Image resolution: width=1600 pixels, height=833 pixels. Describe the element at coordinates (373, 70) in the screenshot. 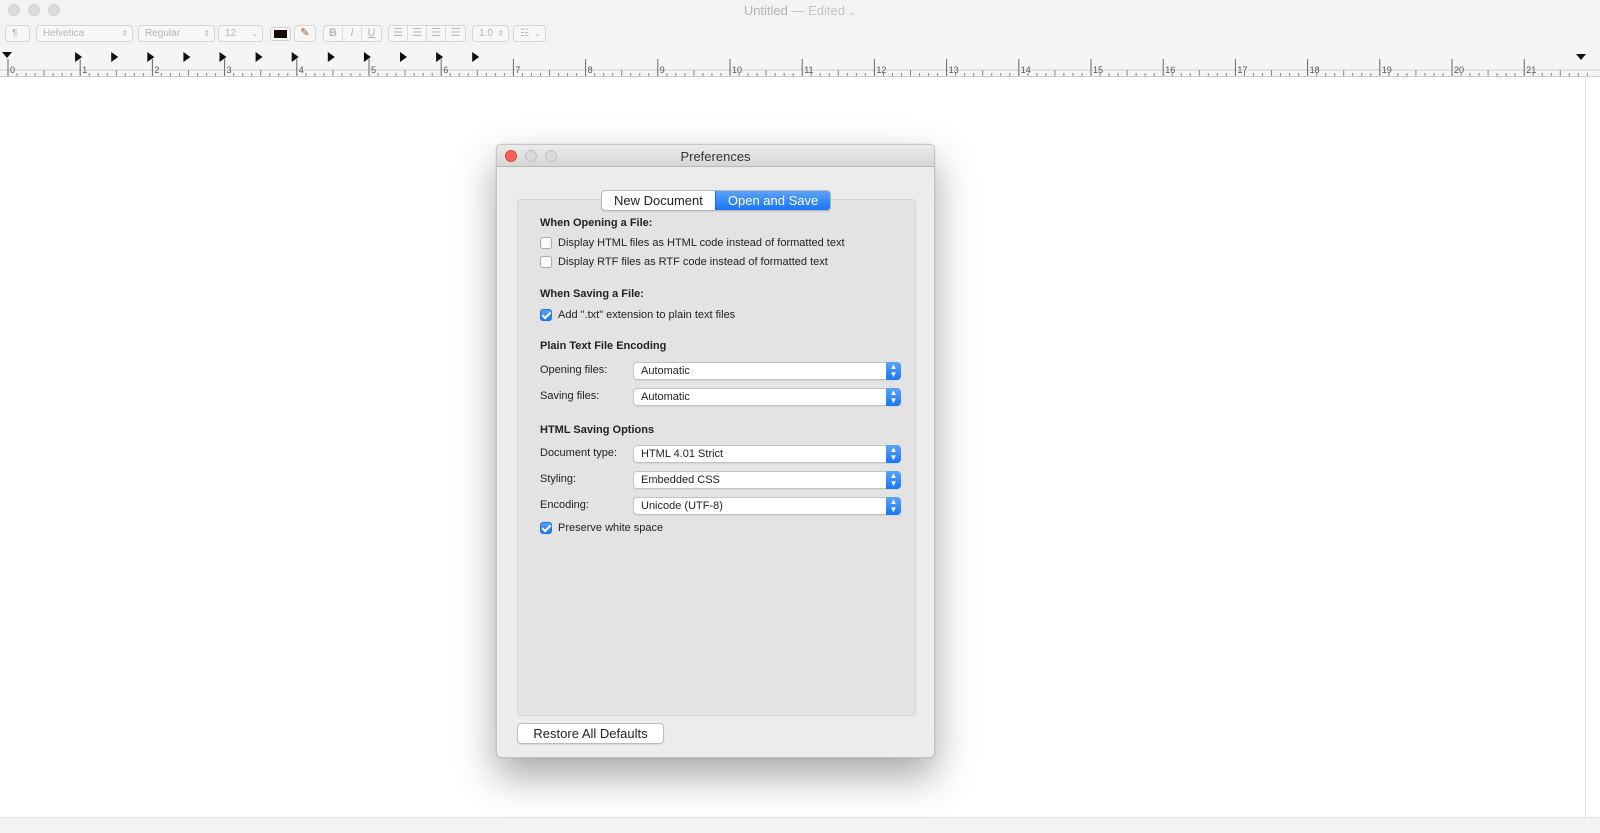

I see `ruler-label: 5` at that location.